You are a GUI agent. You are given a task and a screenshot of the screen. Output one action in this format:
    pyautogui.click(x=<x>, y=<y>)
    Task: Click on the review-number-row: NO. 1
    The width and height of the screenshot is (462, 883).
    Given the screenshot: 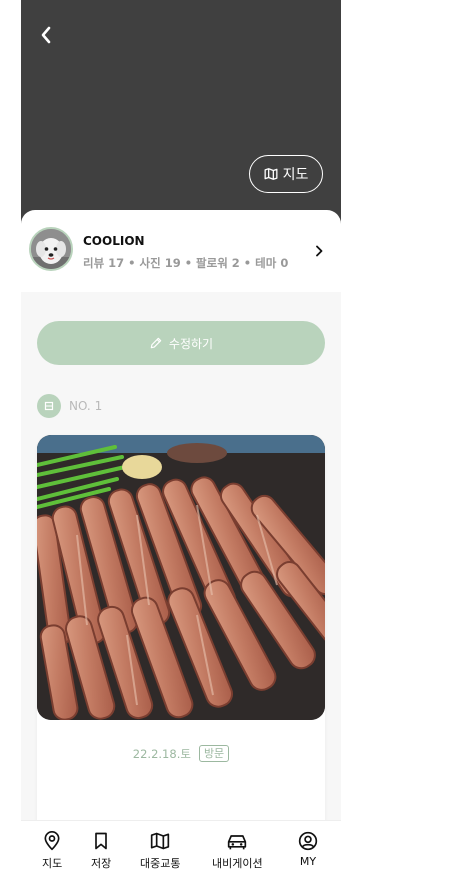 What is the action you would take?
    pyautogui.click(x=69, y=406)
    